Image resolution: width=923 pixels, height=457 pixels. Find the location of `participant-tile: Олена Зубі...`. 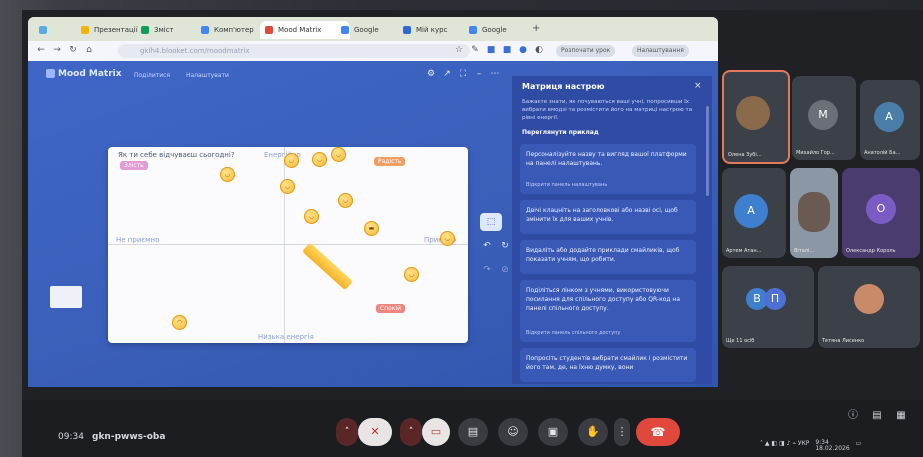

participant-tile: Олена Зубі... is located at coordinates (756, 117).